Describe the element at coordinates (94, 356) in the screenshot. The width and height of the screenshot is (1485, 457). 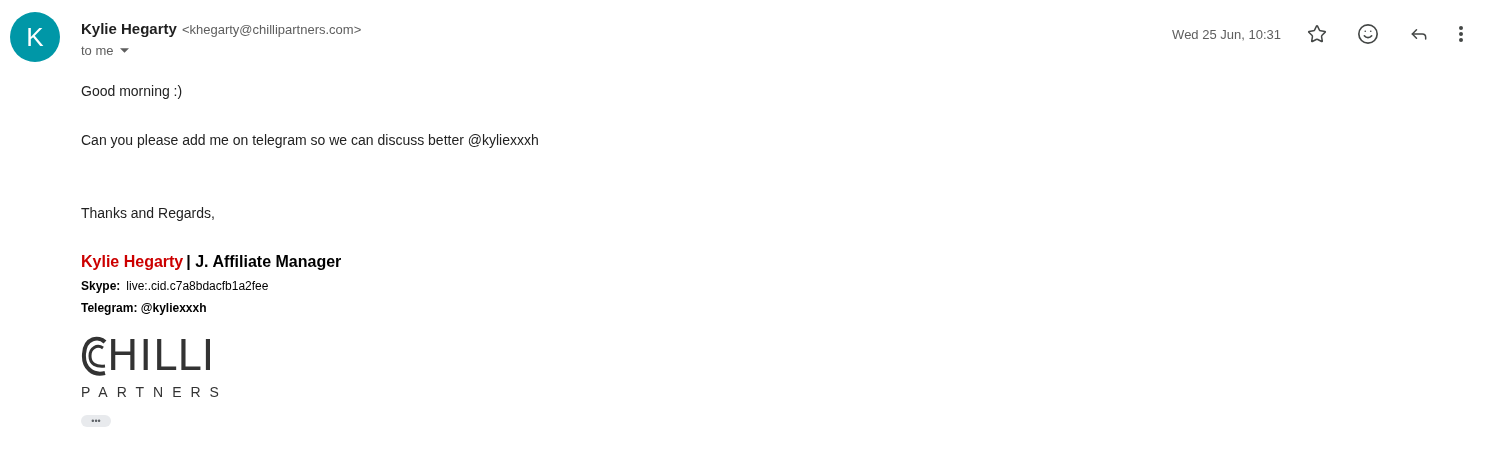
I see `chili-c-icon` at that location.